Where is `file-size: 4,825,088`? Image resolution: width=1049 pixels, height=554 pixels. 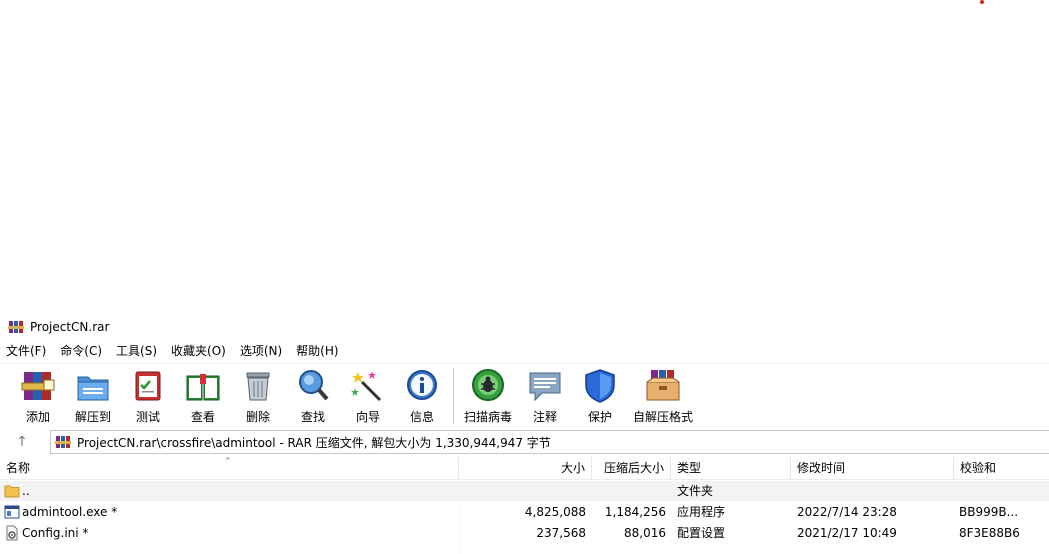
file-size: 4,825,088 is located at coordinates (555, 512).